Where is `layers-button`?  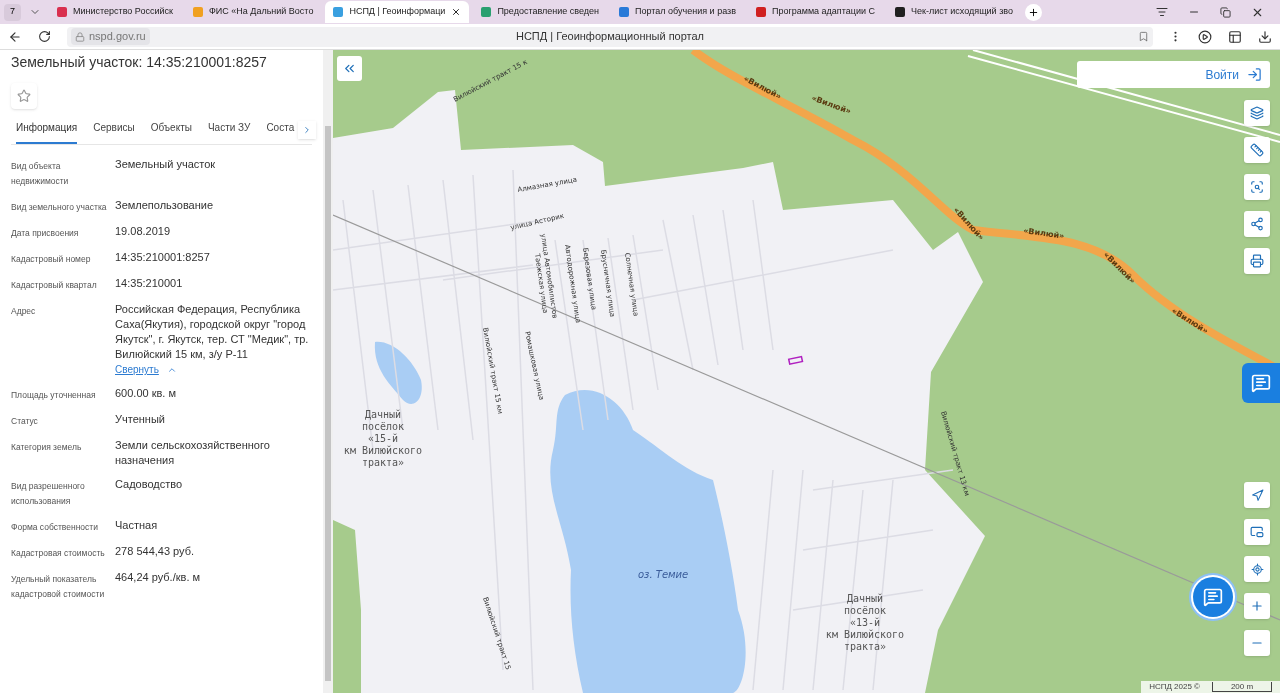
layers-button is located at coordinates (1257, 113).